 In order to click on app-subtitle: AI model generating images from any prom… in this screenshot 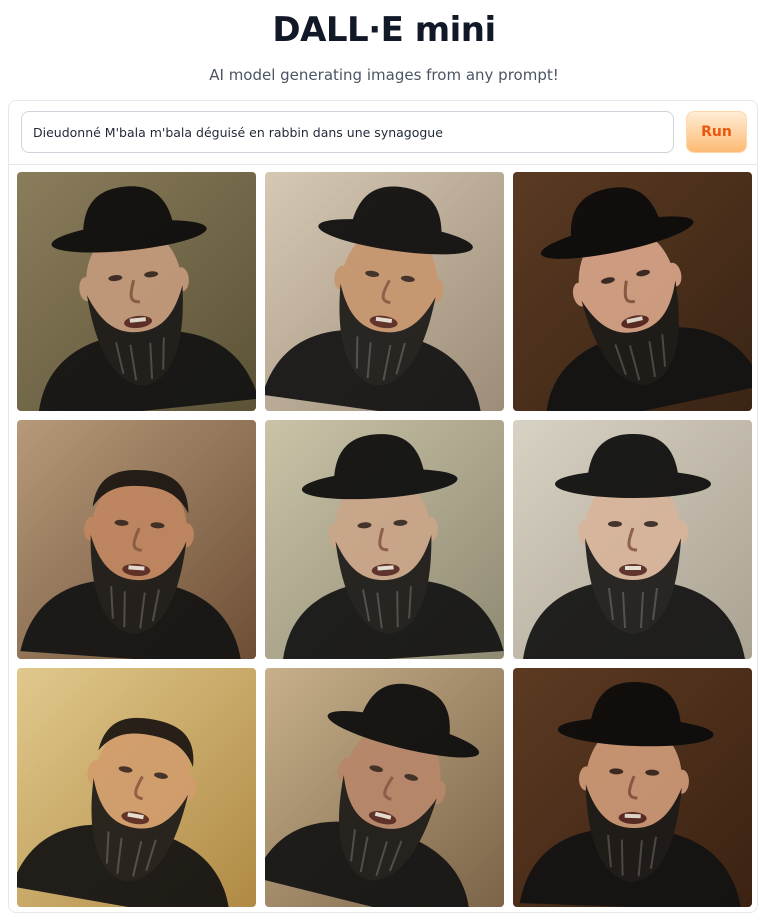, I will do `click(384, 75)`.